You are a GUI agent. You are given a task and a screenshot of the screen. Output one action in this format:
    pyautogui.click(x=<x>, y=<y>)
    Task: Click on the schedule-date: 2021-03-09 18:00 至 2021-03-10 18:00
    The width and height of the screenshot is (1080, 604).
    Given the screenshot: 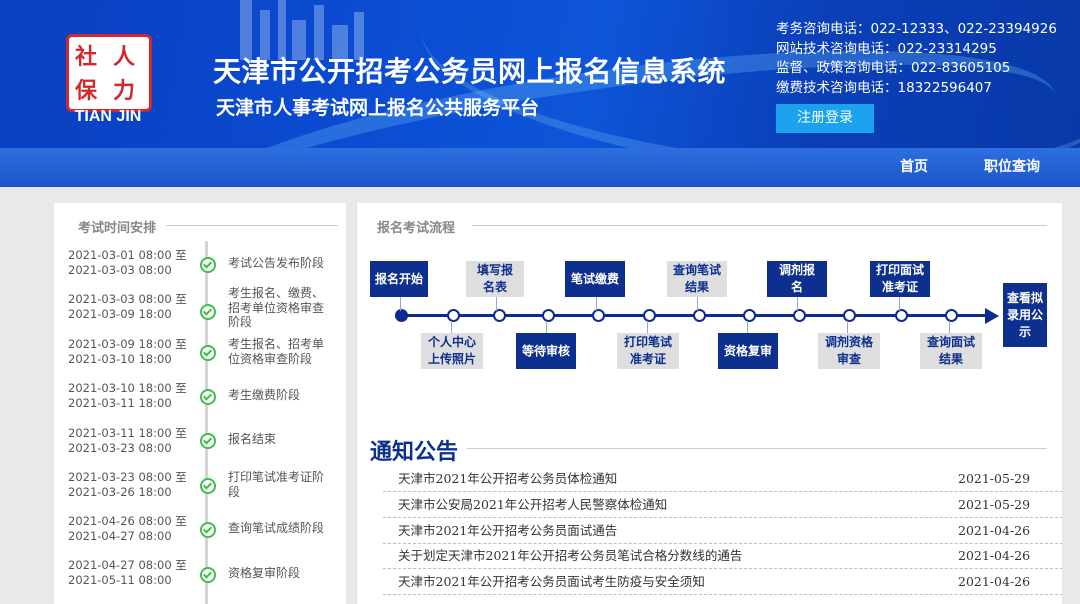 What is the action you would take?
    pyautogui.click(x=127, y=351)
    